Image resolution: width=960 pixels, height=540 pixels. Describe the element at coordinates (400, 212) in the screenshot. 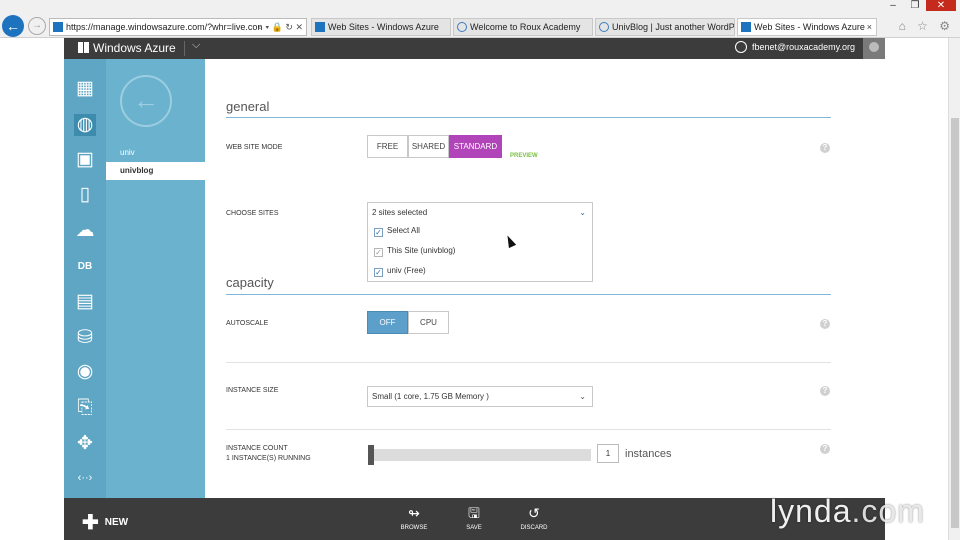

I see `choose-sites-value: 2 sites selected` at that location.